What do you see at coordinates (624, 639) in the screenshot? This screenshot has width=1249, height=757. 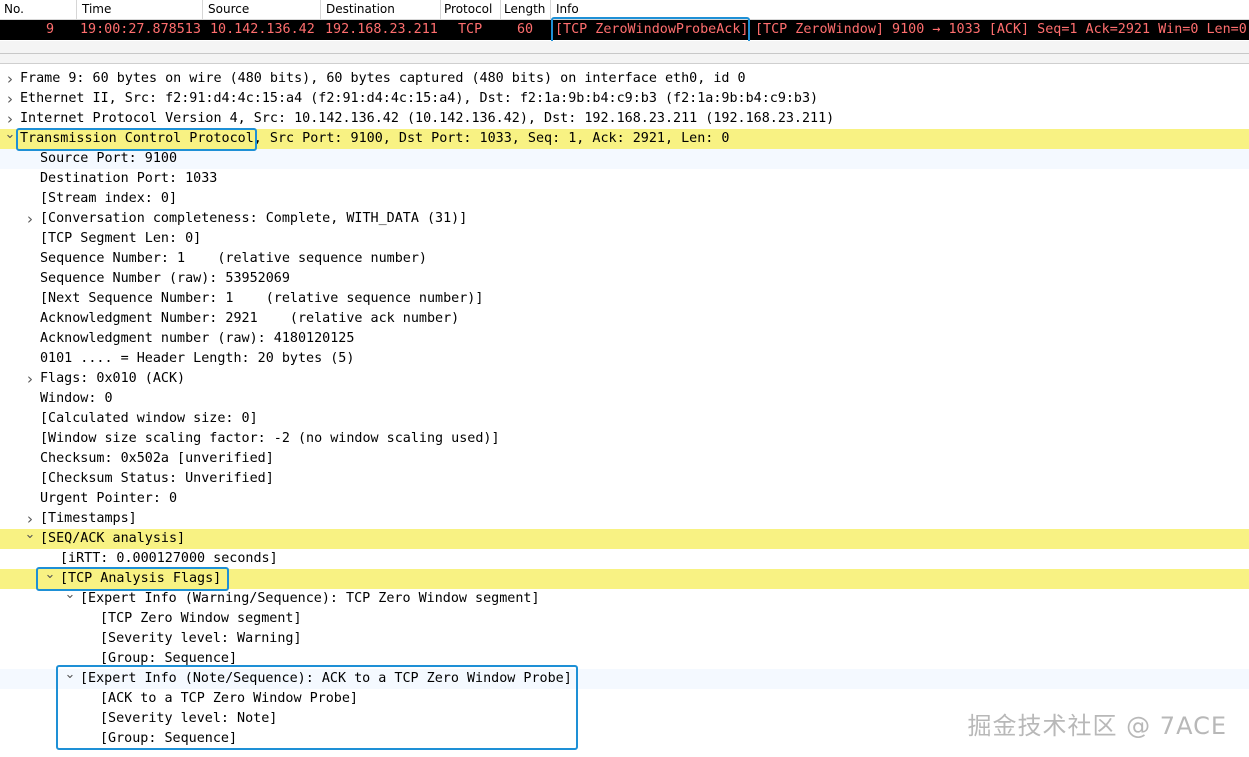 I see `tree-row: [Severity level: Warning]` at bounding box center [624, 639].